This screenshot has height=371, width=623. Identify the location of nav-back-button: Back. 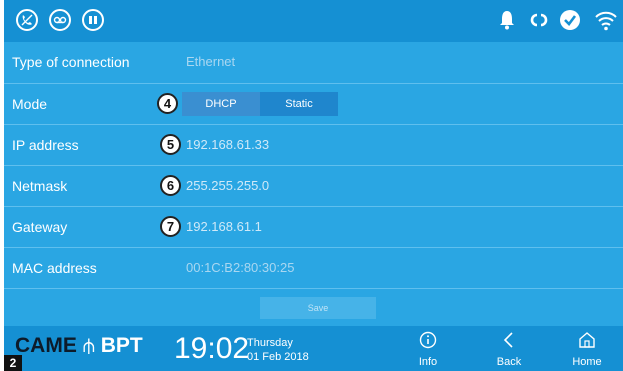
(509, 349).